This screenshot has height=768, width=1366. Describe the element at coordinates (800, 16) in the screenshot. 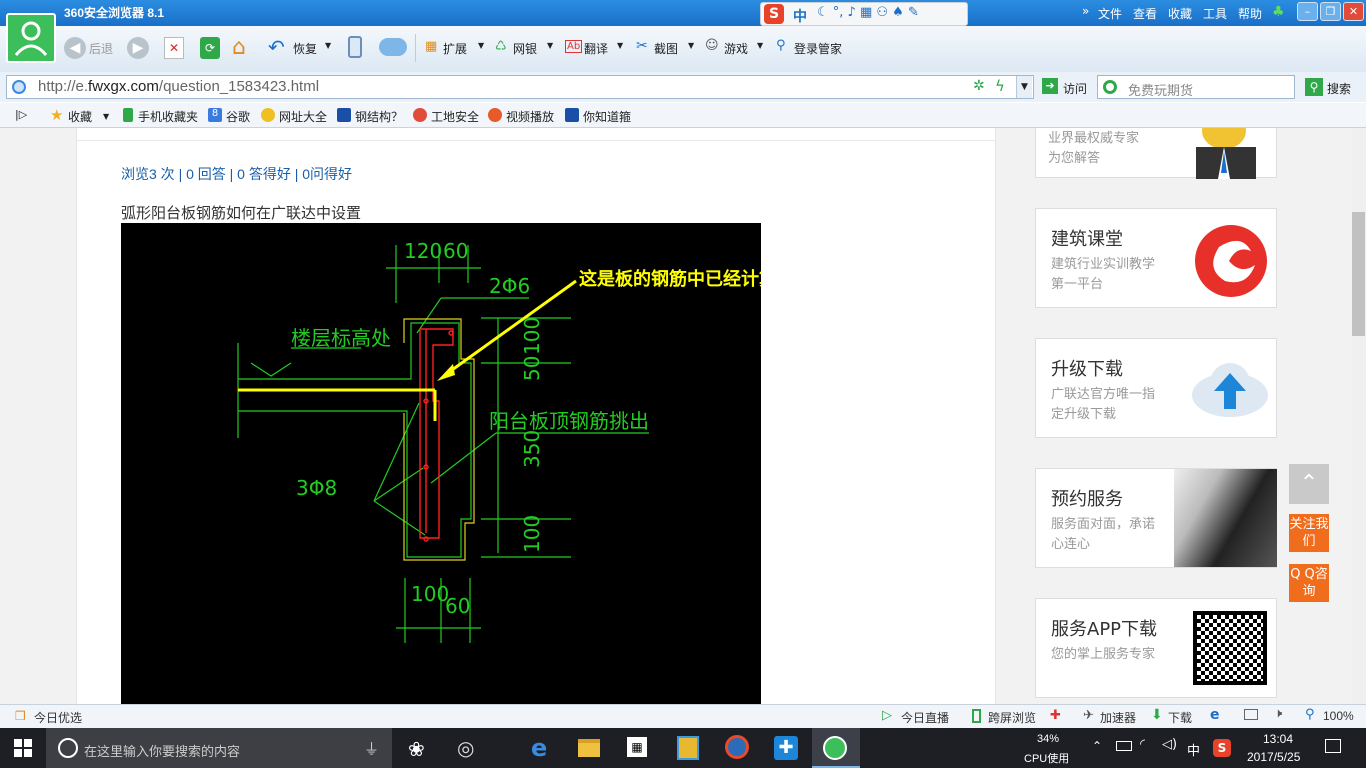

I see `ime-mode: 中` at that location.